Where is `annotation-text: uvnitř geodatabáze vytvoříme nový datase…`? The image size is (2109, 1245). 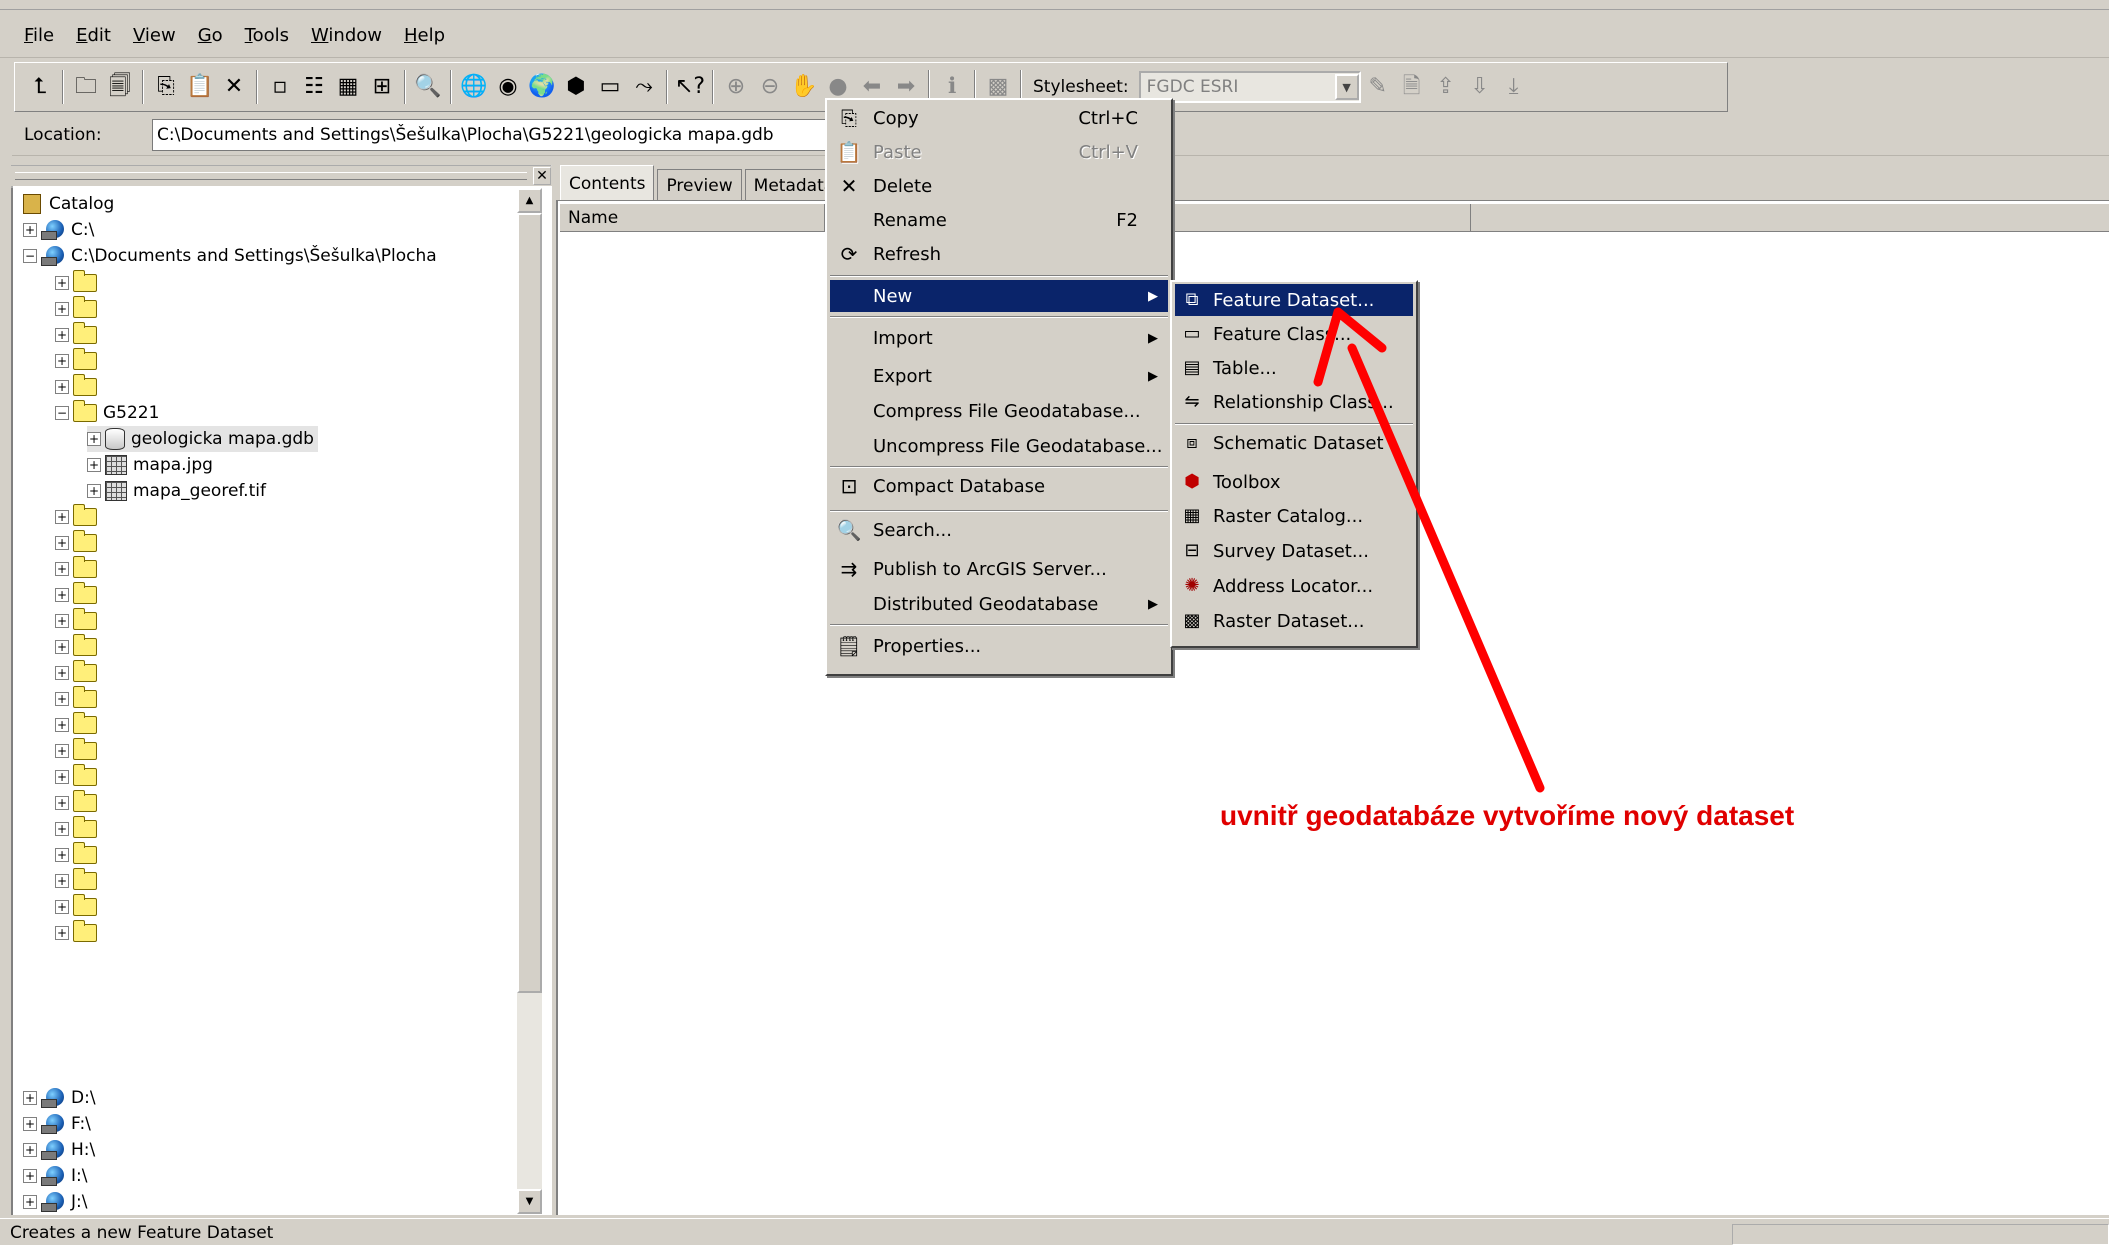 annotation-text: uvnitř geodatabáze vytvoříme nový datase… is located at coordinates (1507, 815).